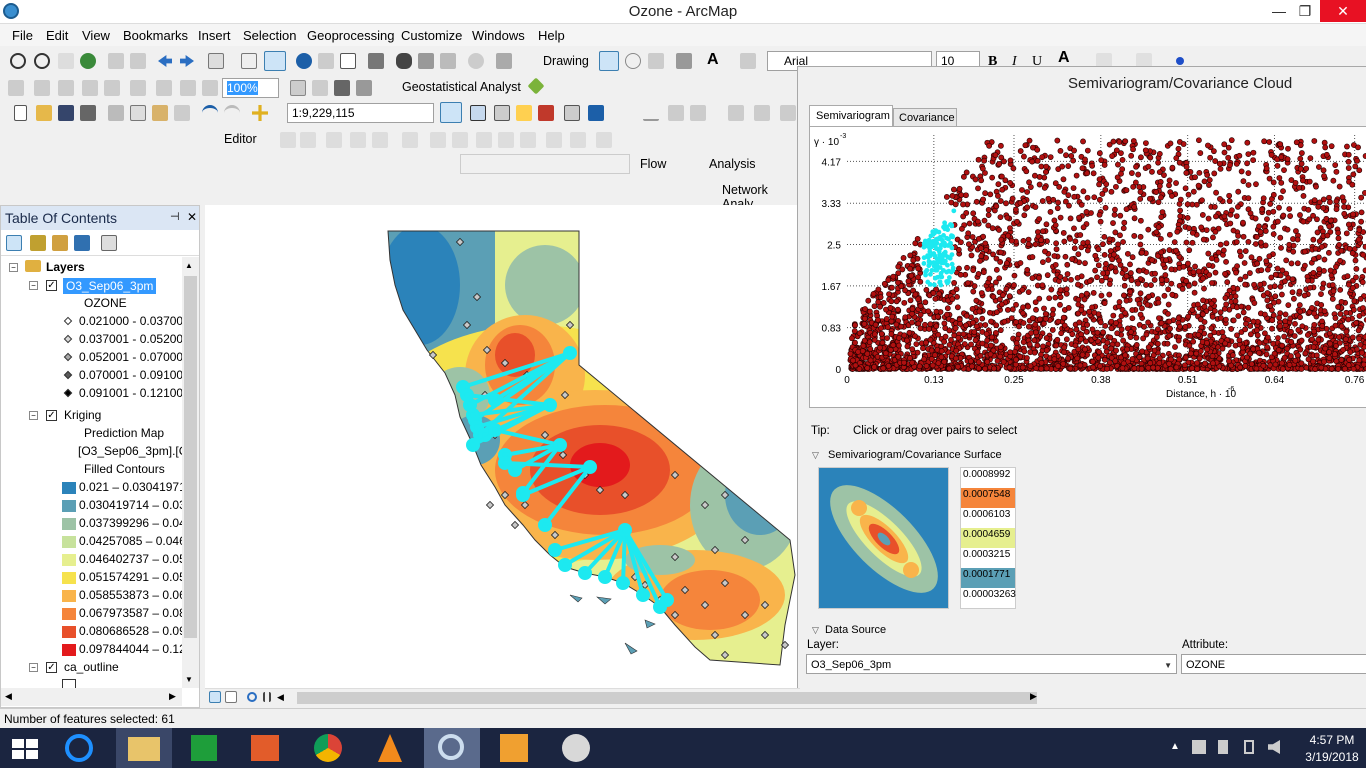  What do you see at coordinates (231, 697) in the screenshot?
I see `layout-view-icon` at bounding box center [231, 697].